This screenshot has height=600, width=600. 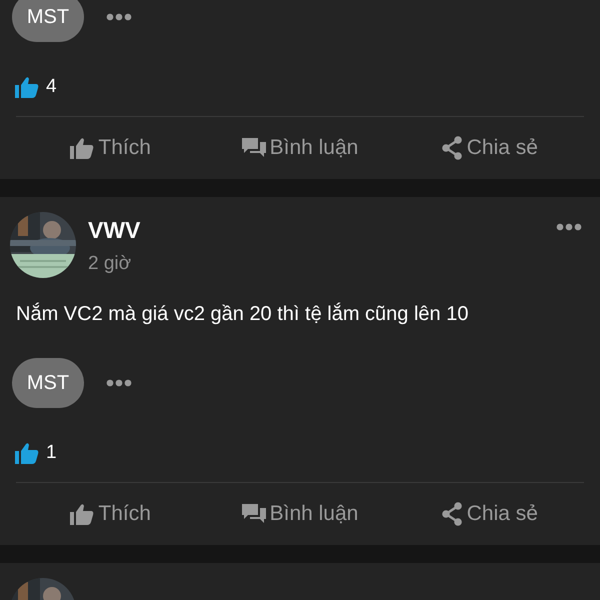 I want to click on author-name: VWV, so click(x=114, y=230).